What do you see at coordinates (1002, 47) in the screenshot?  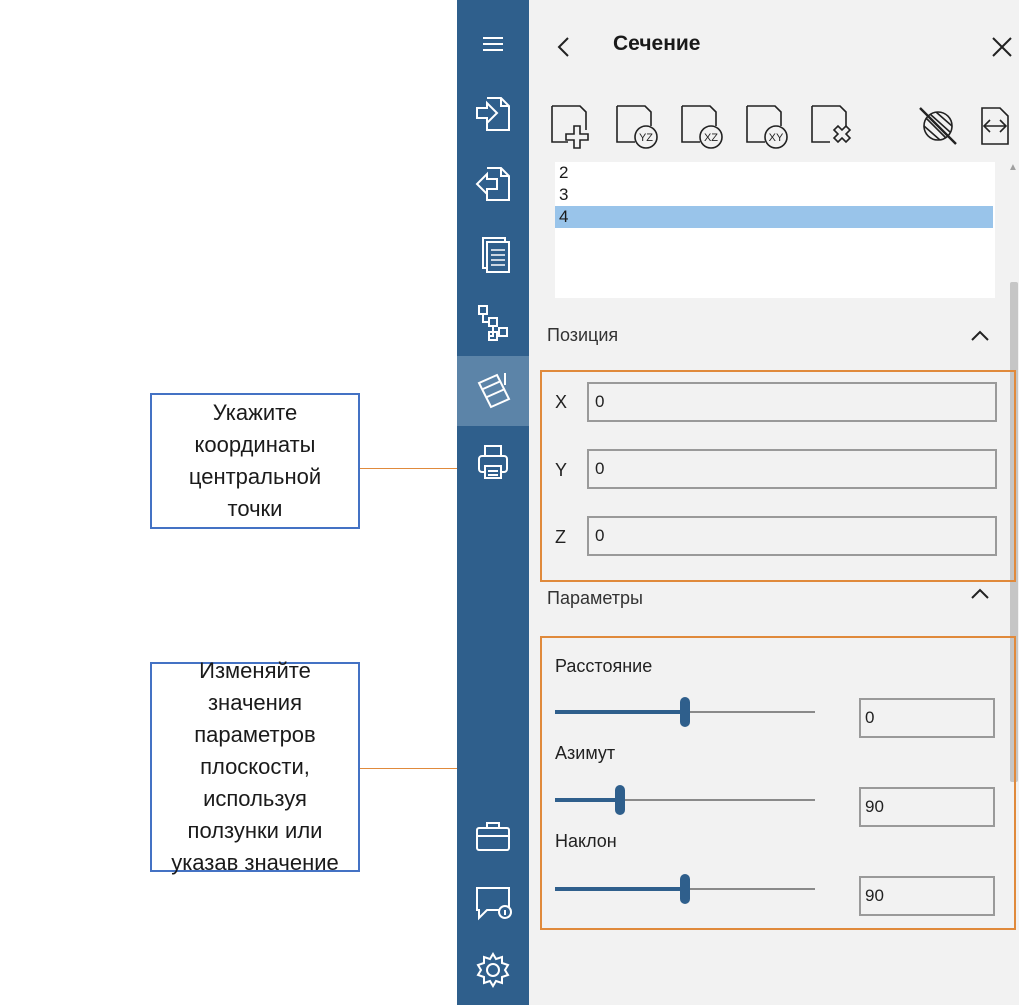 I see `close-button` at bounding box center [1002, 47].